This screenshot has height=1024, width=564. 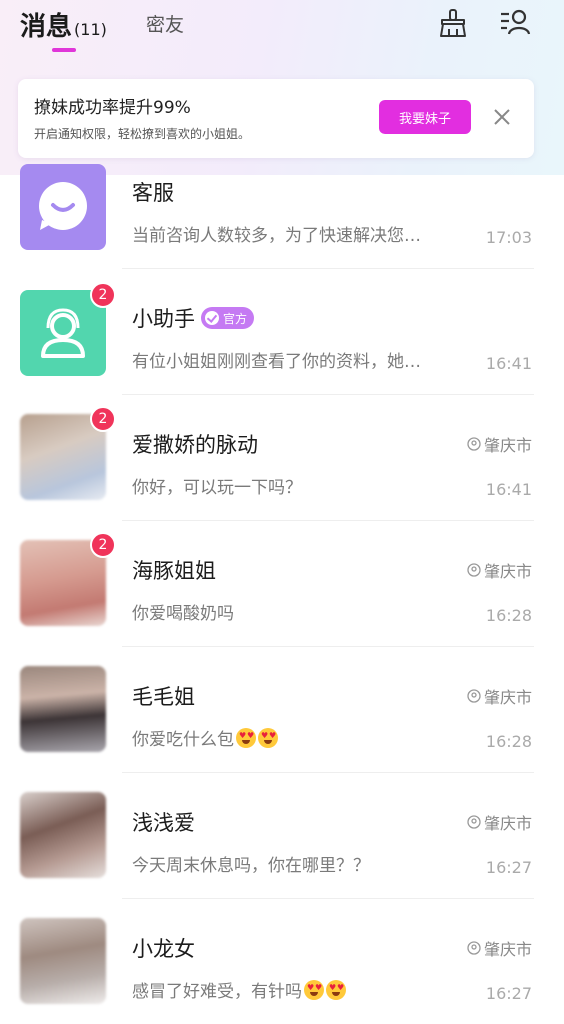 What do you see at coordinates (282, 223) in the screenshot?
I see `conversation-item: 客服 当前咨询人数较多，为了快速解决您… 17:03` at bounding box center [282, 223].